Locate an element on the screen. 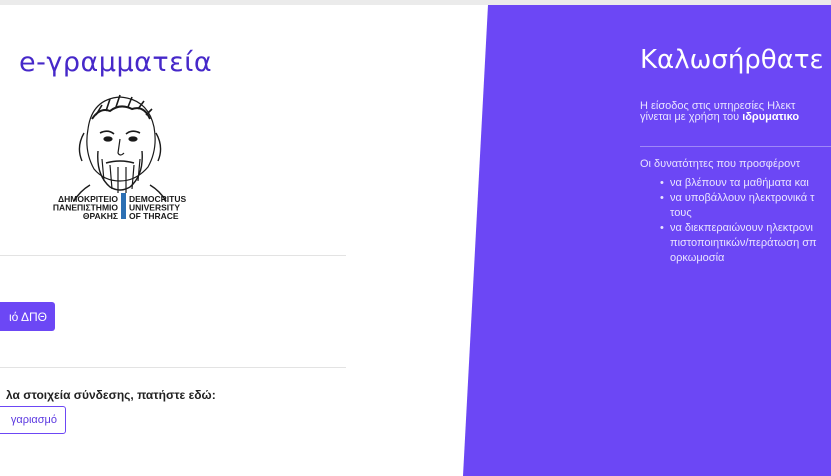  app-title: e-γραμματεία is located at coordinates (116, 62).